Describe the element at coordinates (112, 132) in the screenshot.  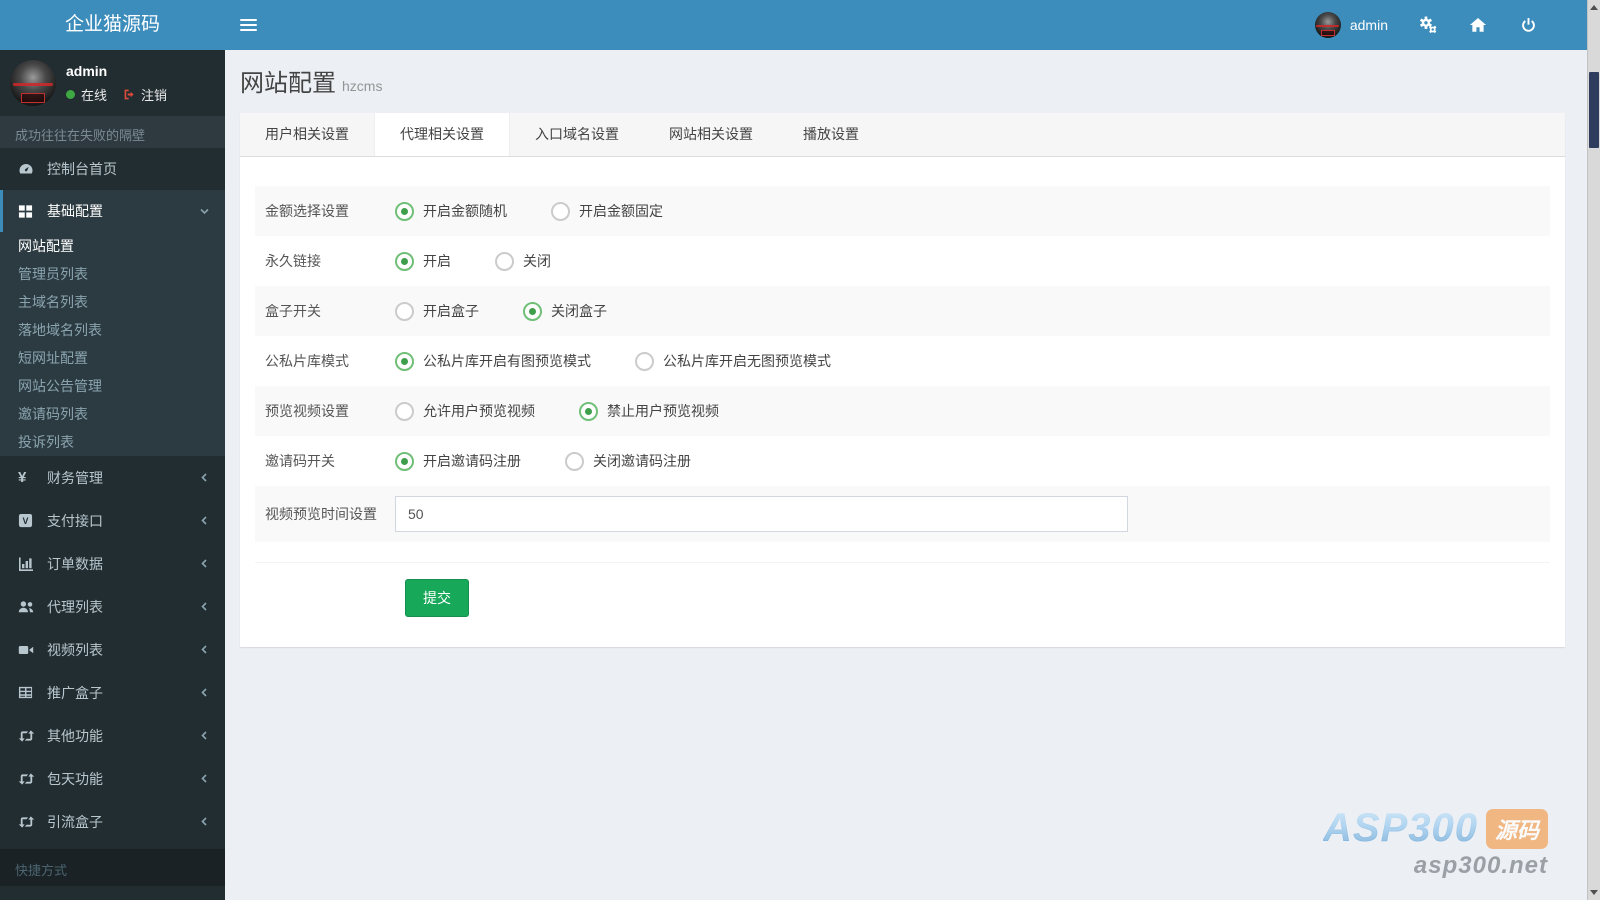
I see `sidebar-motto: 成功往往在失败的隔壁` at that location.